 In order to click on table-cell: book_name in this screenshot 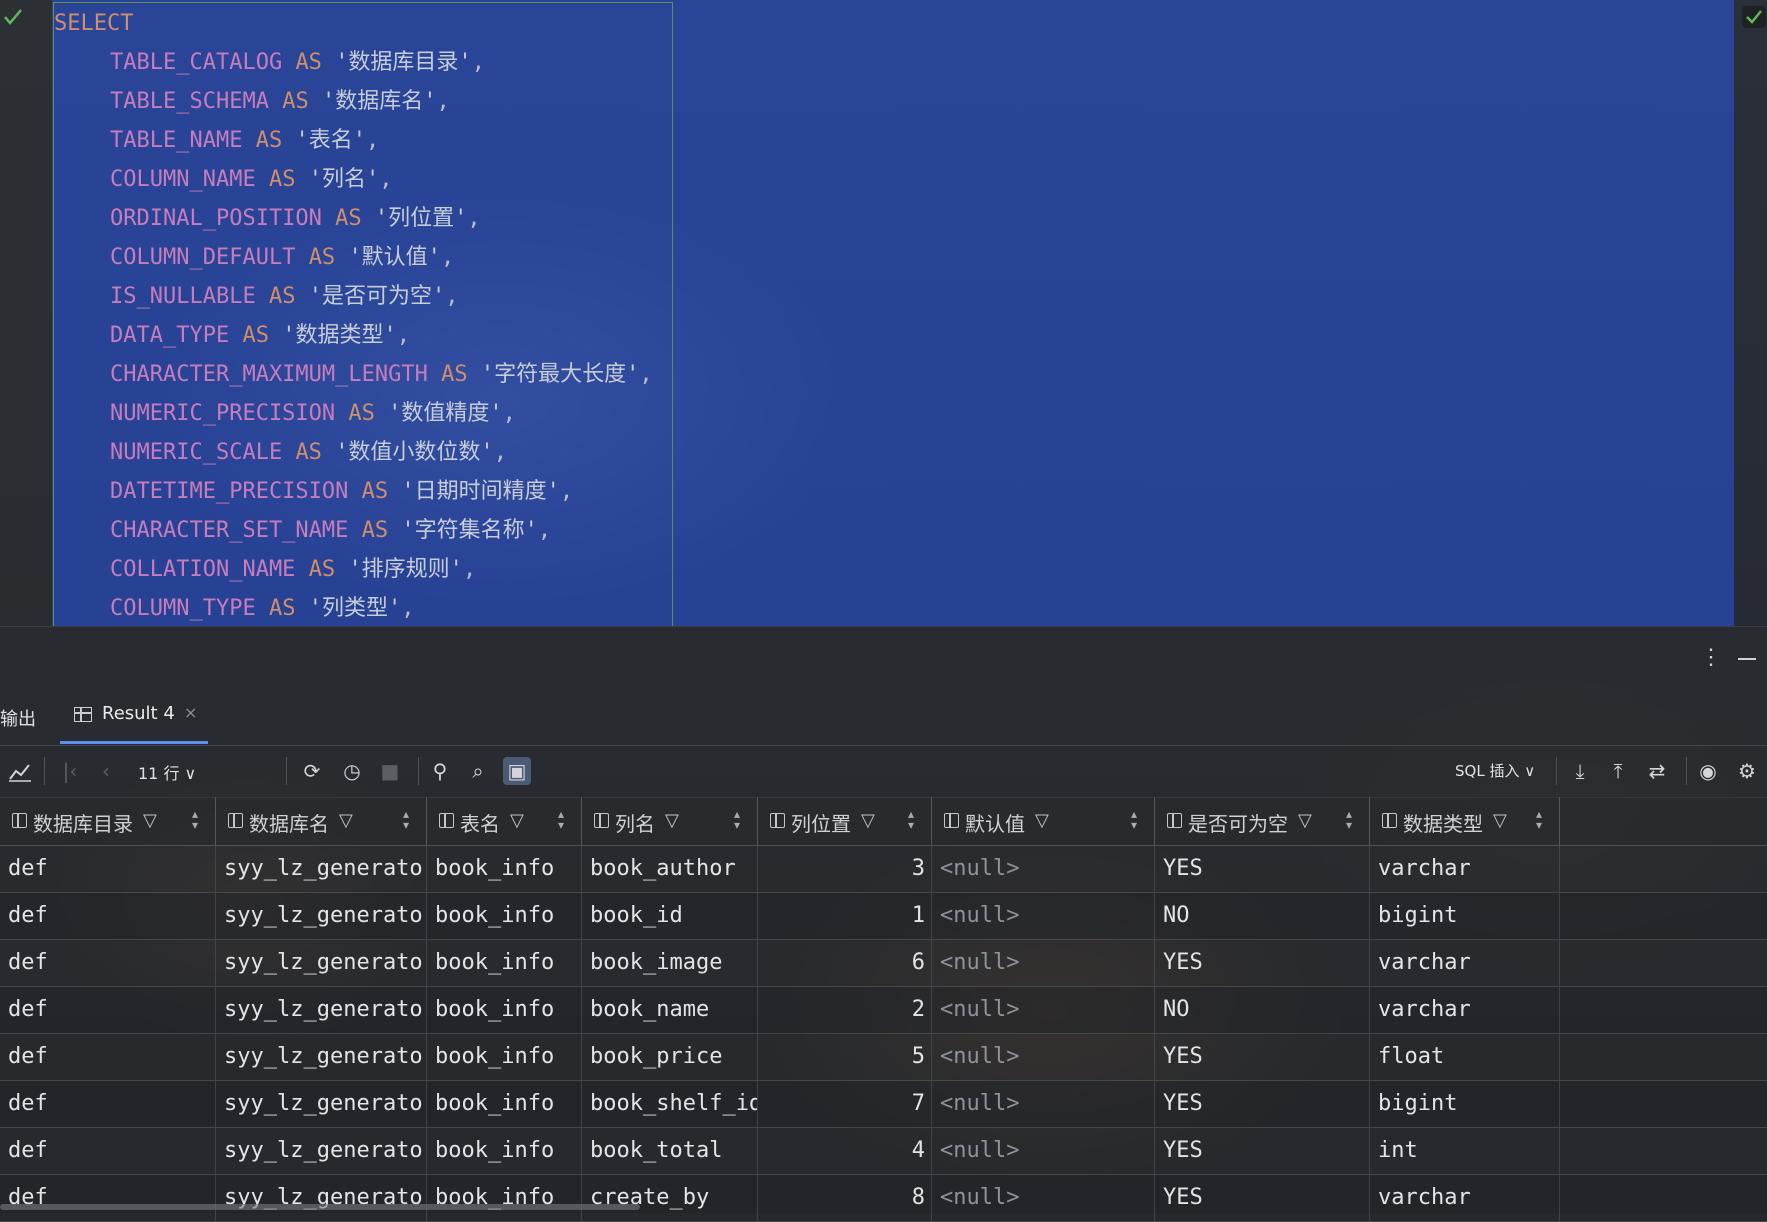, I will do `click(670, 1010)`.